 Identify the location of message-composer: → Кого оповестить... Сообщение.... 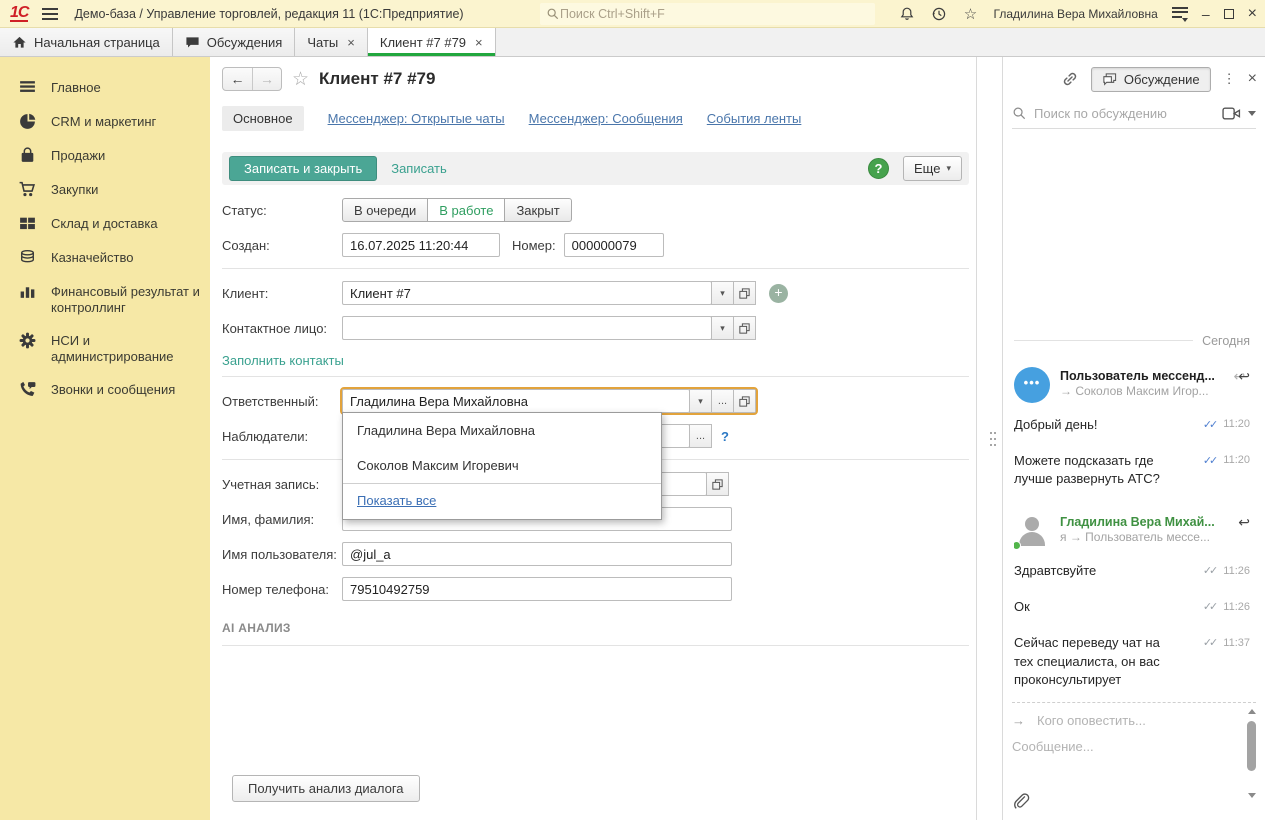
(1134, 757).